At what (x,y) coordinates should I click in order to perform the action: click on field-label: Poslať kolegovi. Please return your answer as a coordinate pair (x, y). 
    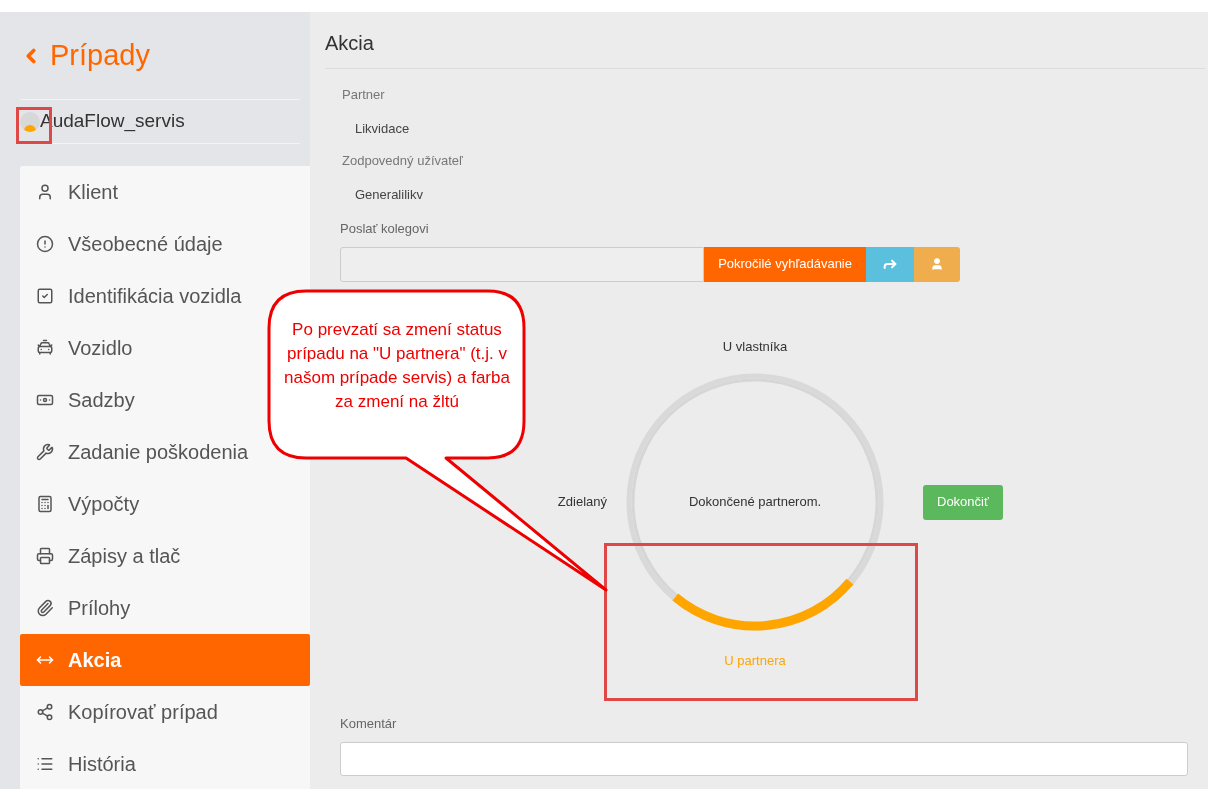
    Looking at the image, I should click on (385, 229).